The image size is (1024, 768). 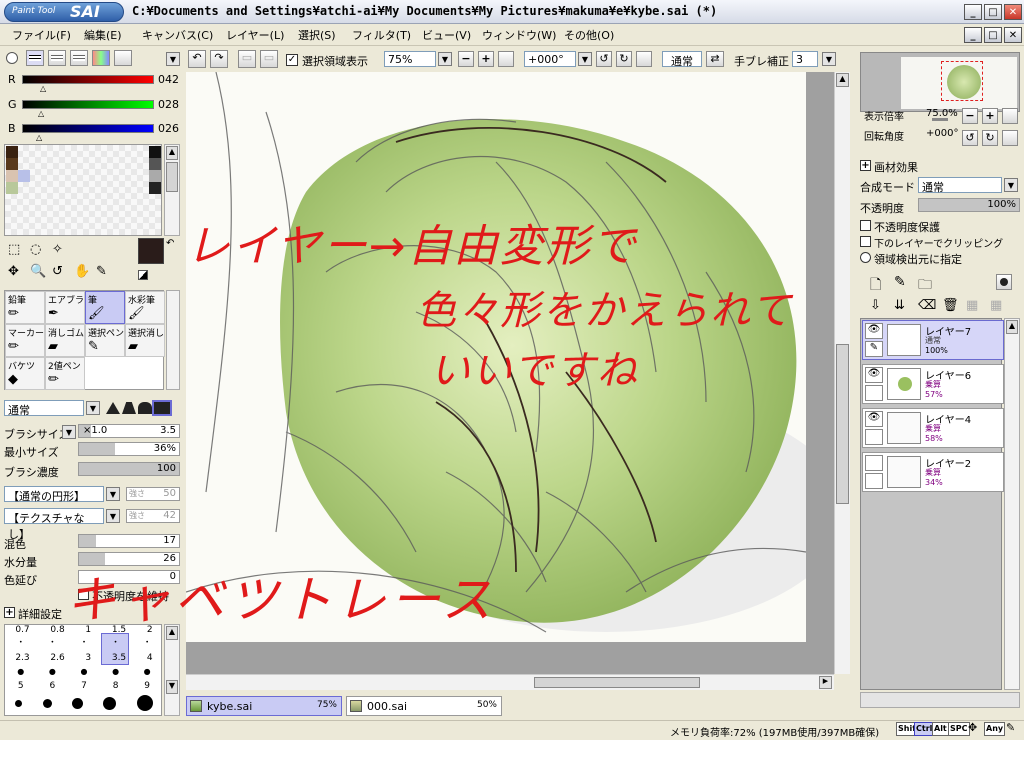 I want to click on menu-view: ビュー(V), so click(x=446, y=35).